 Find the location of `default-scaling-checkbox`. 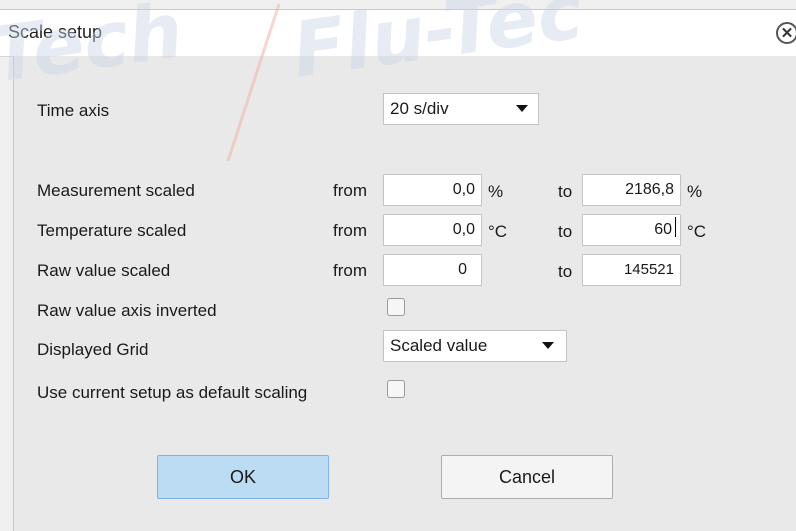

default-scaling-checkbox is located at coordinates (396, 389).